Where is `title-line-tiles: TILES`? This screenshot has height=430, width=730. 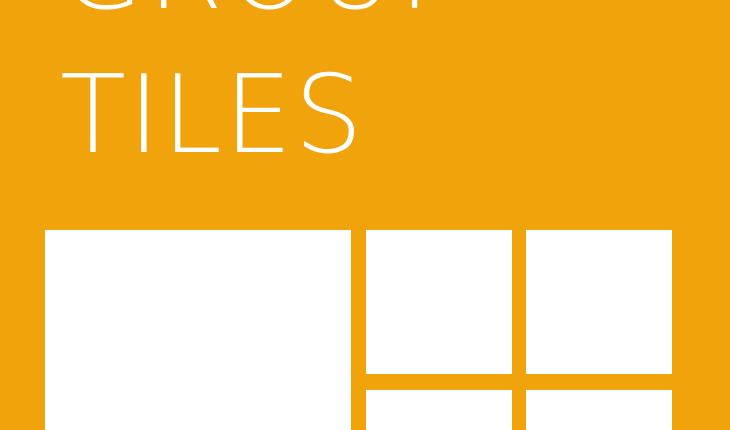
title-line-tiles: TILES is located at coordinates (212, 115).